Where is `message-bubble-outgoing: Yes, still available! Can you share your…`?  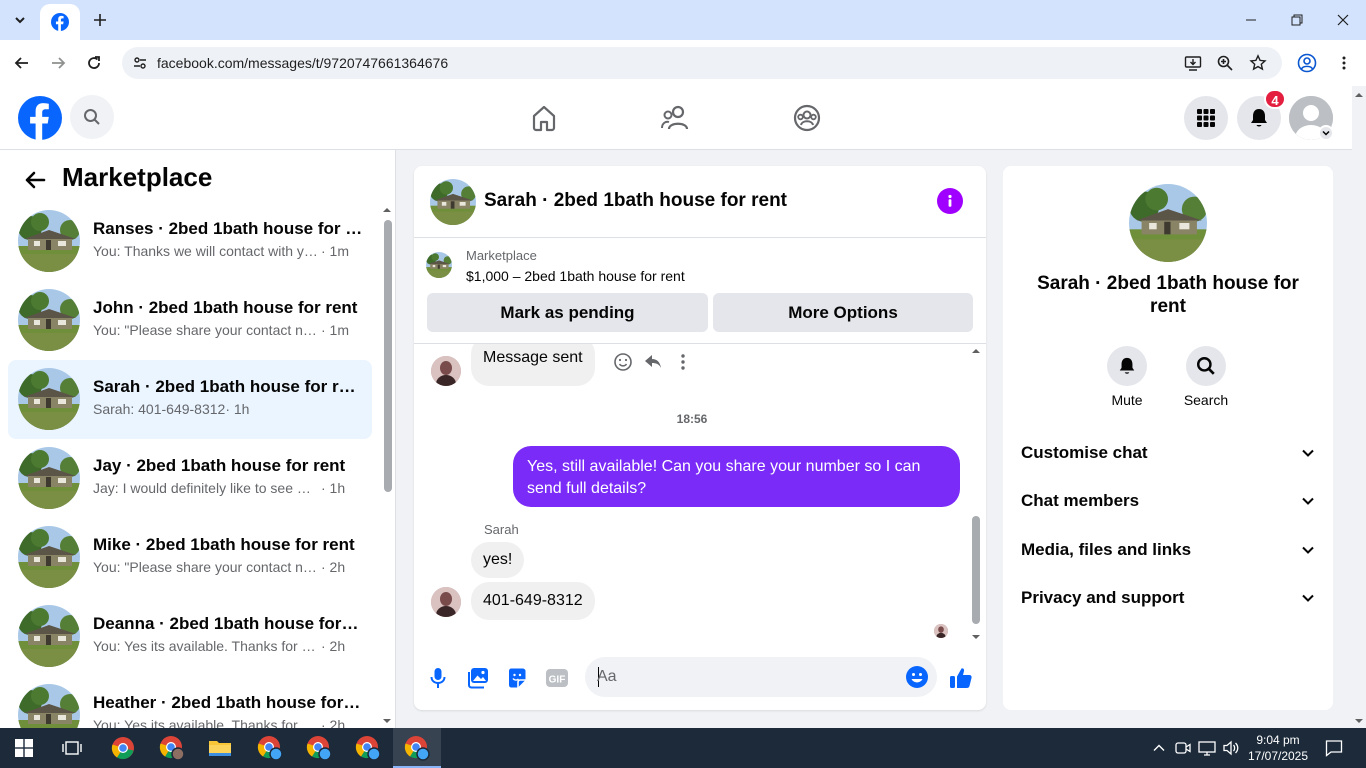 message-bubble-outgoing: Yes, still available! Can you share your… is located at coordinates (736, 476).